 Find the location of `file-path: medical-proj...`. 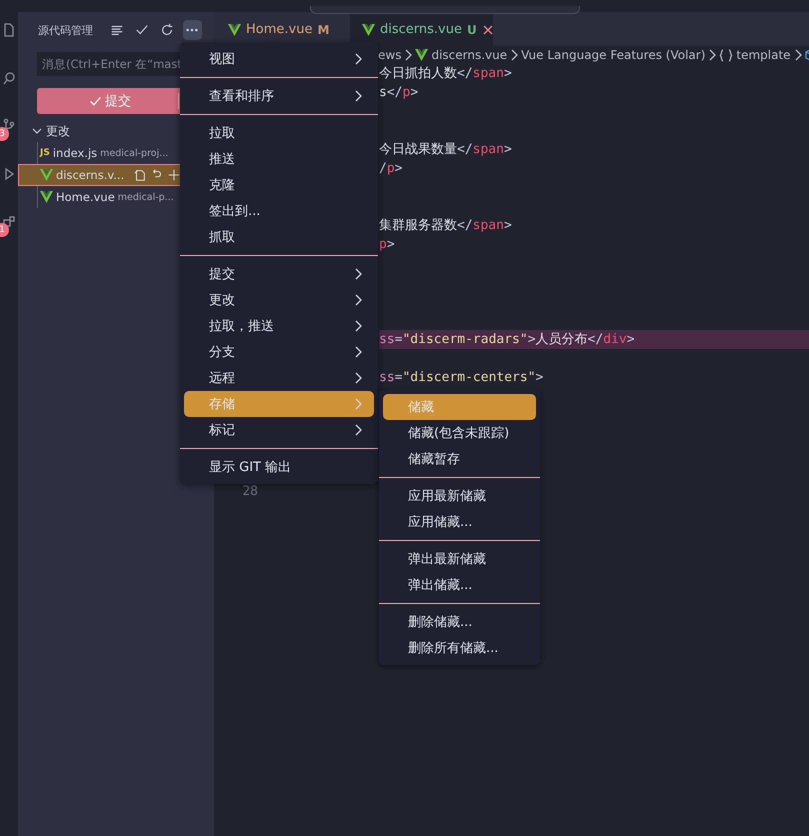

file-path: medical-proj... is located at coordinates (134, 153).